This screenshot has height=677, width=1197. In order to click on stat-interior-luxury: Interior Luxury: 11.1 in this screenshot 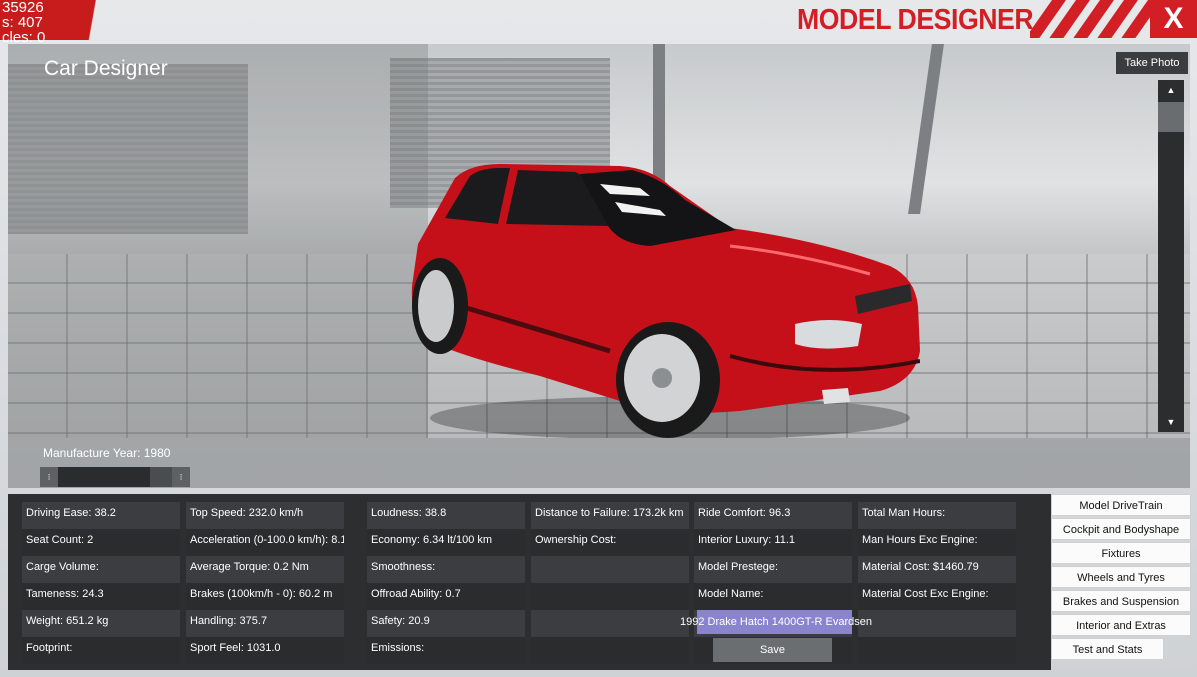, I will do `click(773, 542)`.